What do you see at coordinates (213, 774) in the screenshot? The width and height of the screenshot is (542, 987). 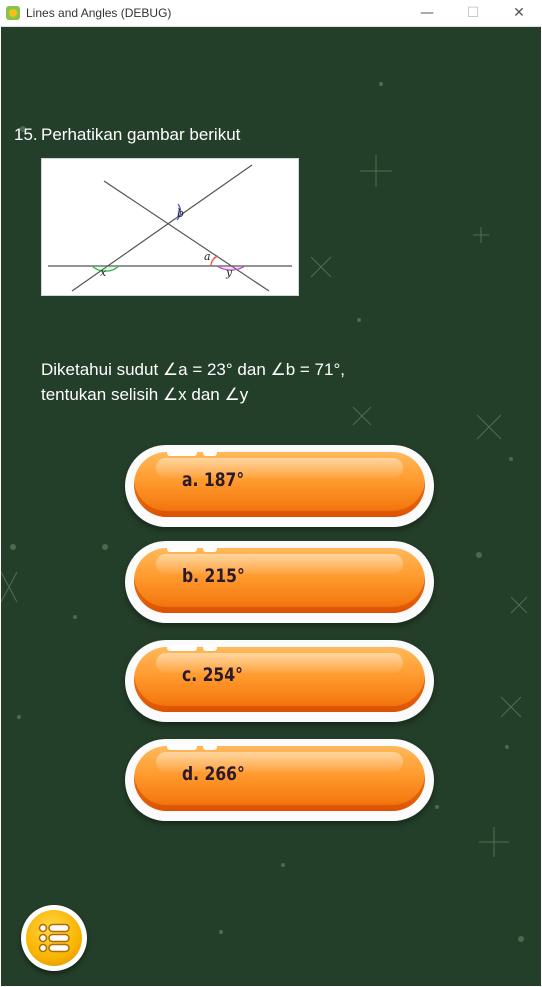 I see `option-d-label: d. 266°` at bounding box center [213, 774].